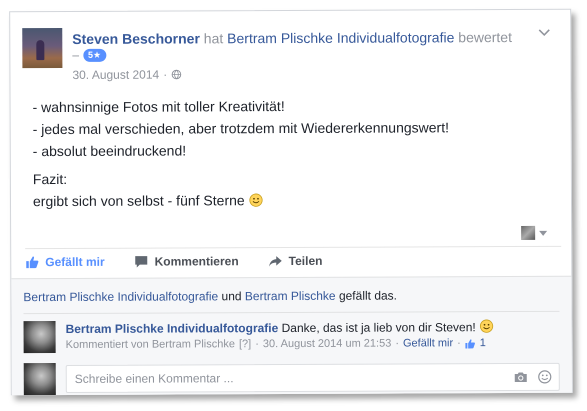 The width and height of the screenshot is (587, 411). What do you see at coordinates (75, 261) in the screenshot?
I see `like-label: Gefällt mir` at bounding box center [75, 261].